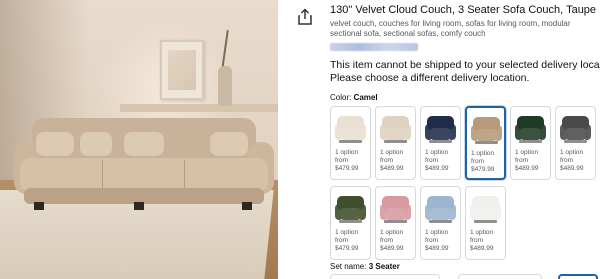 The image size is (600, 279). I want to click on color-swatch-beige: 1 option from $489.99, so click(395, 143).